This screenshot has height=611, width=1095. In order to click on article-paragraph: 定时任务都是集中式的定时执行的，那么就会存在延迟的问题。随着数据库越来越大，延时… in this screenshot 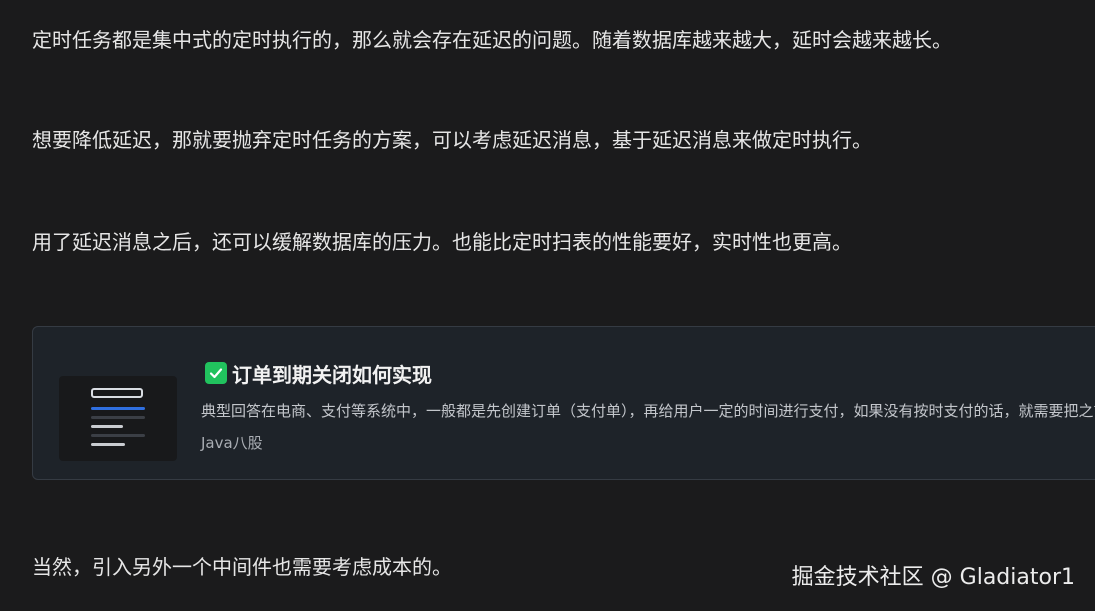, I will do `click(492, 40)`.